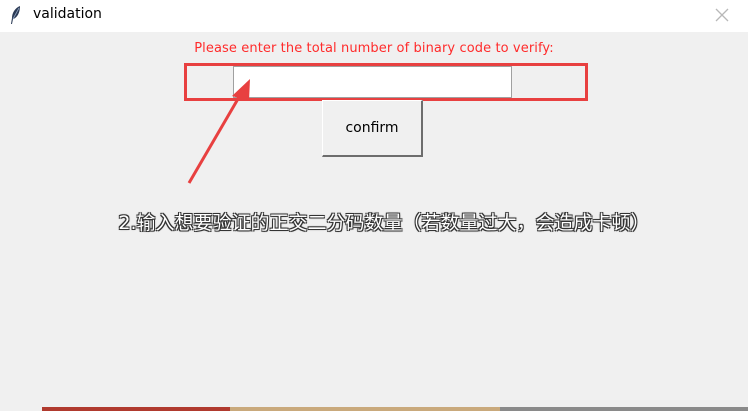 The image size is (748, 411). Describe the element at coordinates (67, 14) in the screenshot. I see `window-title: validation` at that location.